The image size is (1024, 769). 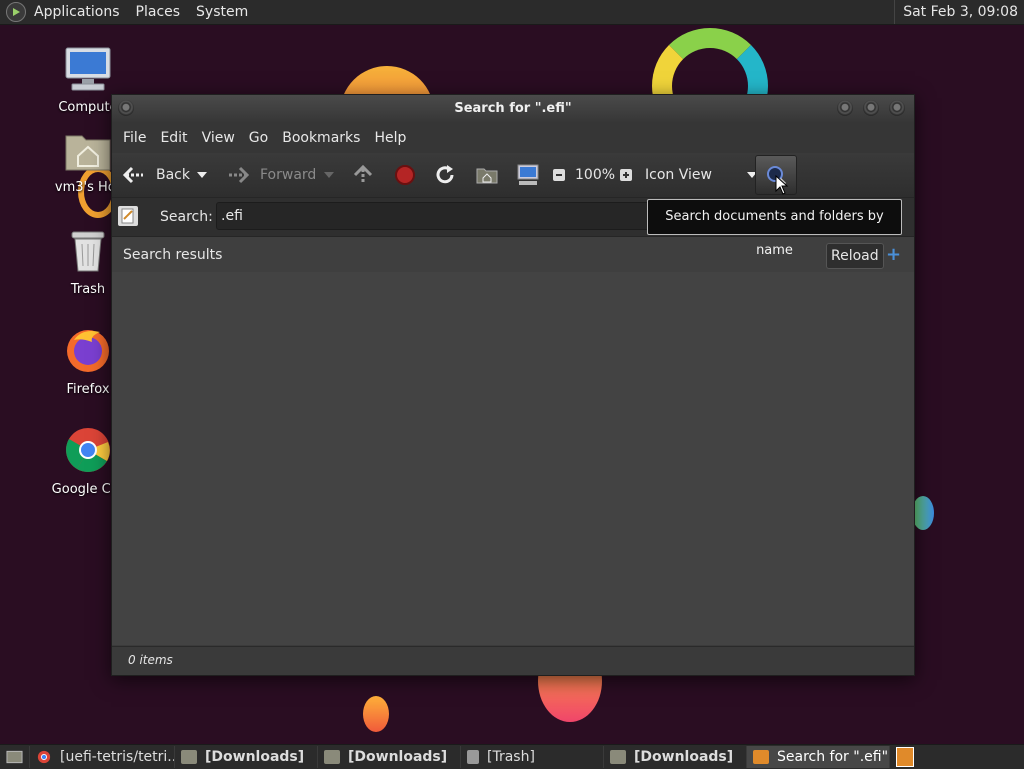 I want to click on toolbar: Back Forward 100% Icon View, so click(x=513, y=175).